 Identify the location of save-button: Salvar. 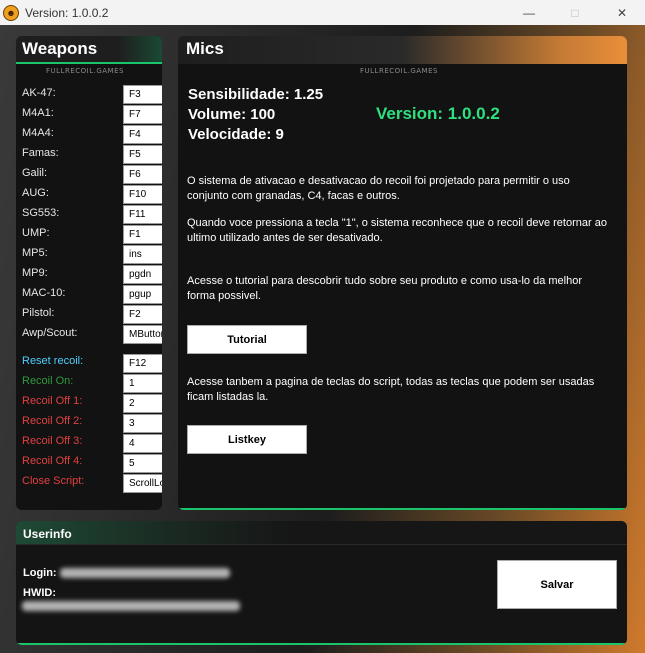
(557, 584).